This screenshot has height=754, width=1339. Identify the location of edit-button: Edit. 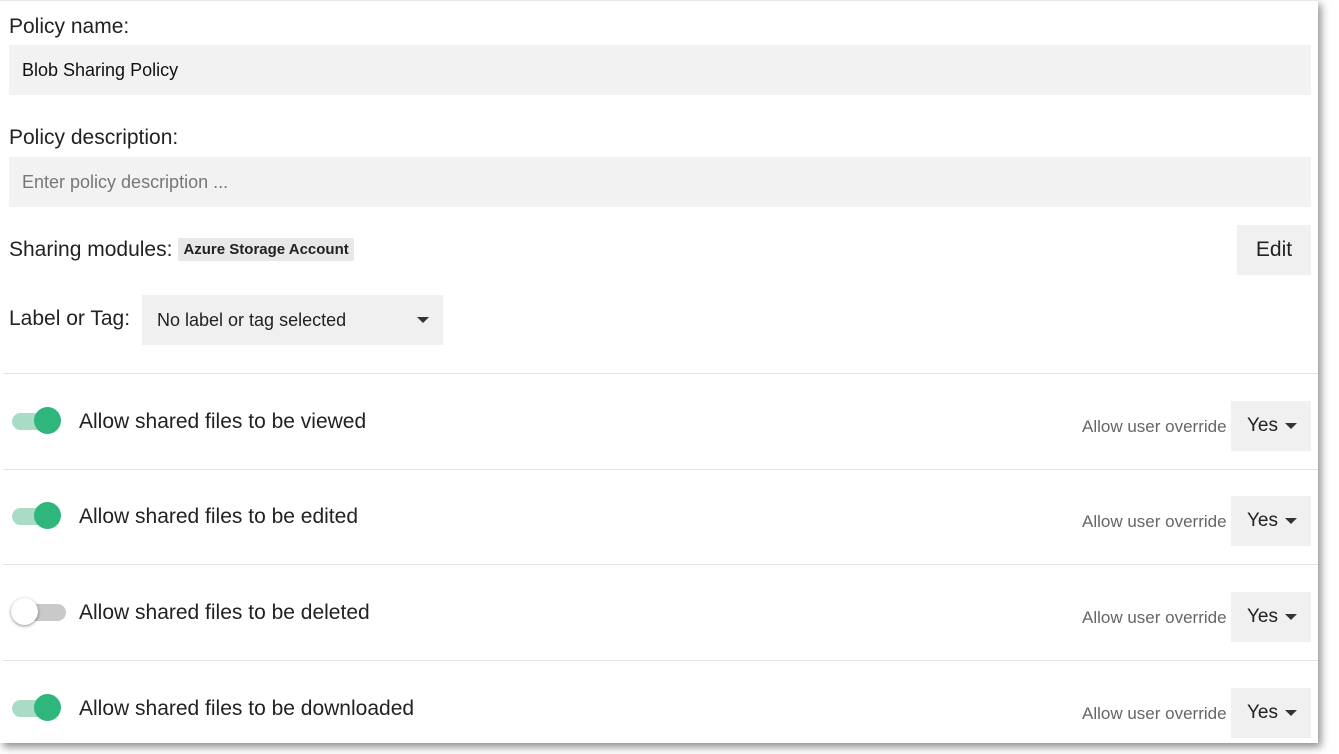
(1274, 250).